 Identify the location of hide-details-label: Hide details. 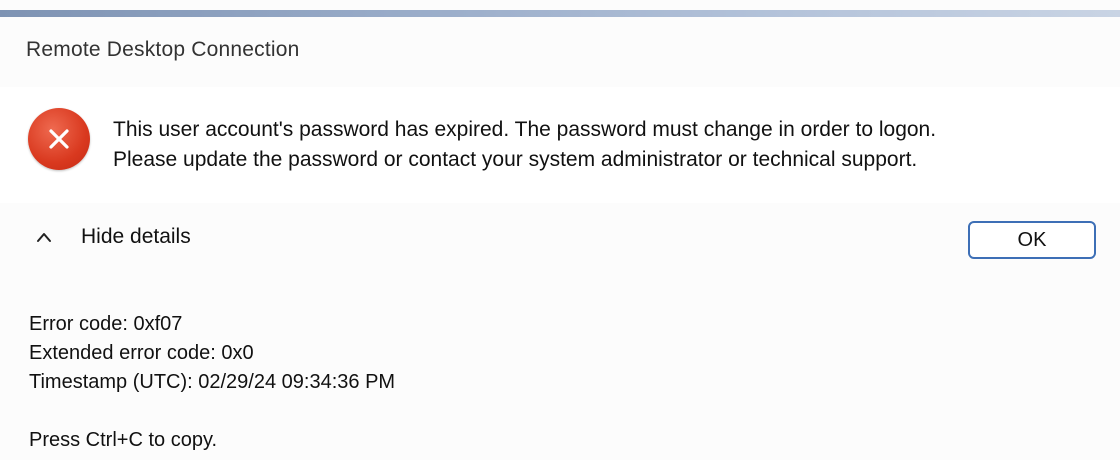
(136, 236).